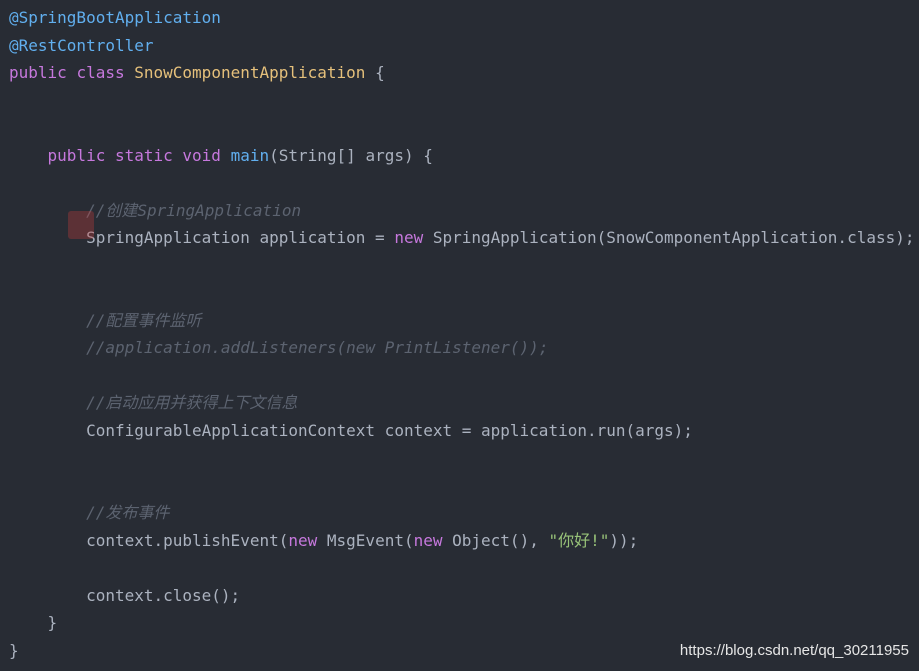 The width and height of the screenshot is (919, 671). I want to click on code-line: context.close();, so click(464, 596).